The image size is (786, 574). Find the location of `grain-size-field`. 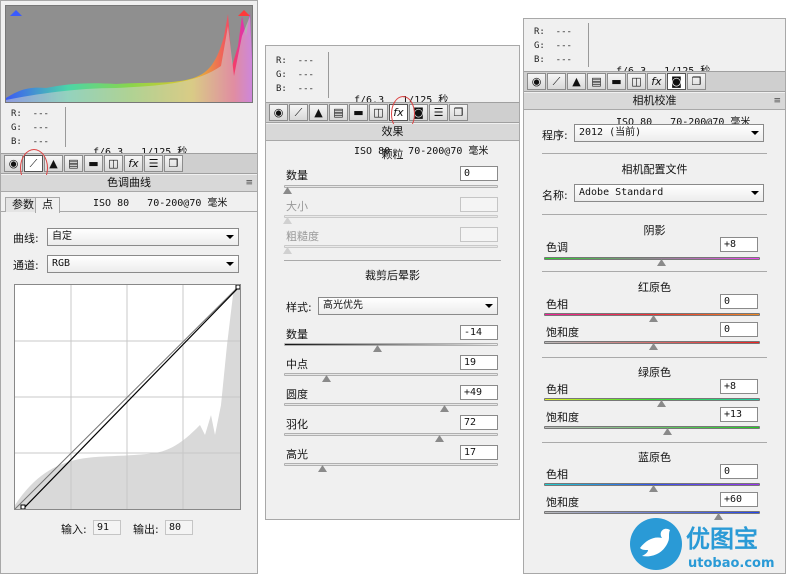

grain-size-field is located at coordinates (479, 204).